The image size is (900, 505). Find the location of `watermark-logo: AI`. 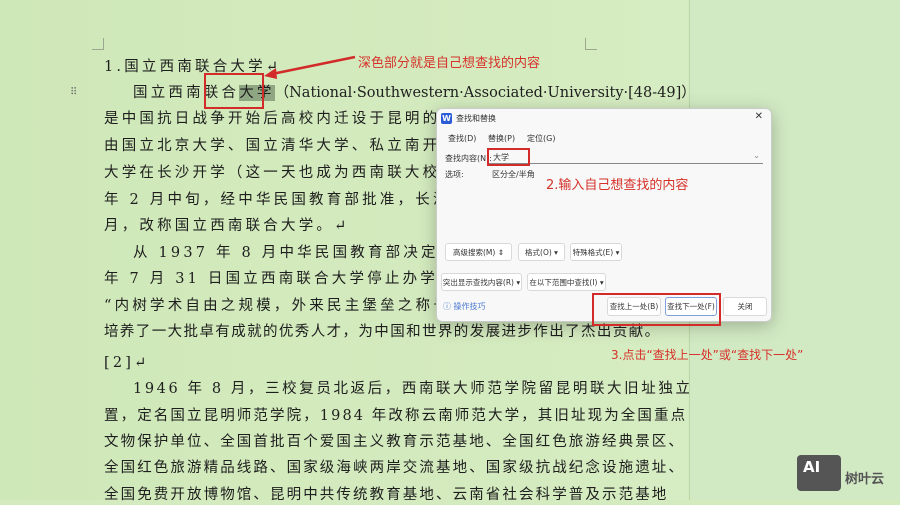

watermark-logo: AI is located at coordinates (819, 473).